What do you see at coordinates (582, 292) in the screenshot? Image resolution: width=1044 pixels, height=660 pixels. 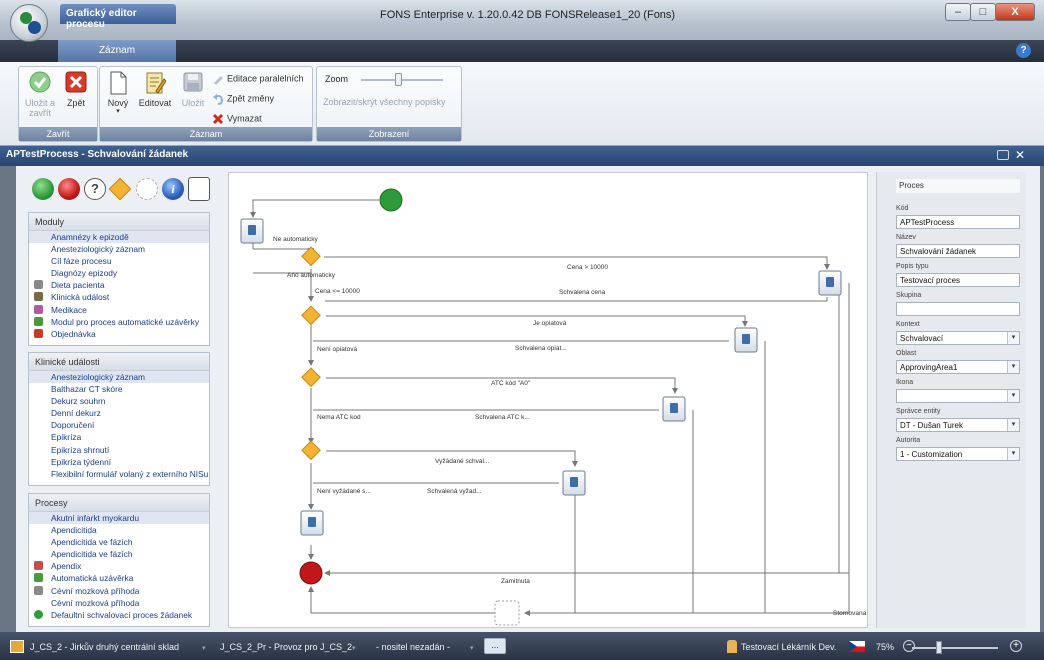 I see `label-schvalena-cena: Schvalena cena` at bounding box center [582, 292].